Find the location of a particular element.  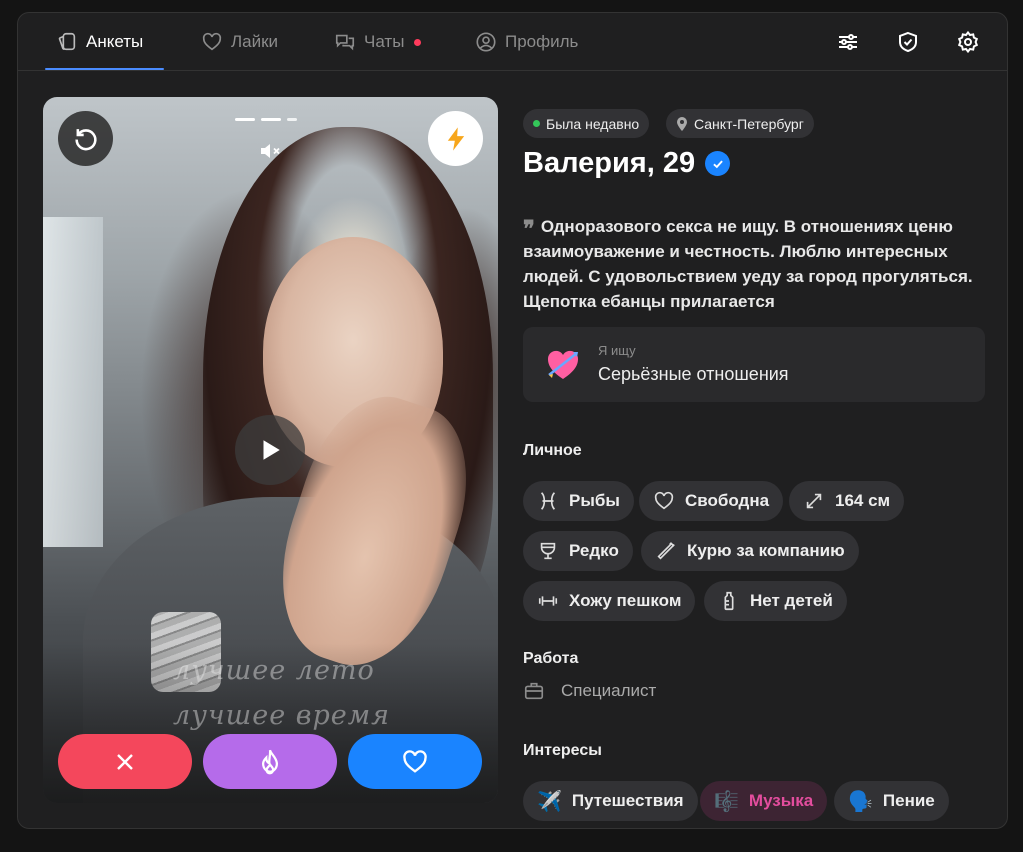

gear-icon is located at coordinates (968, 42).